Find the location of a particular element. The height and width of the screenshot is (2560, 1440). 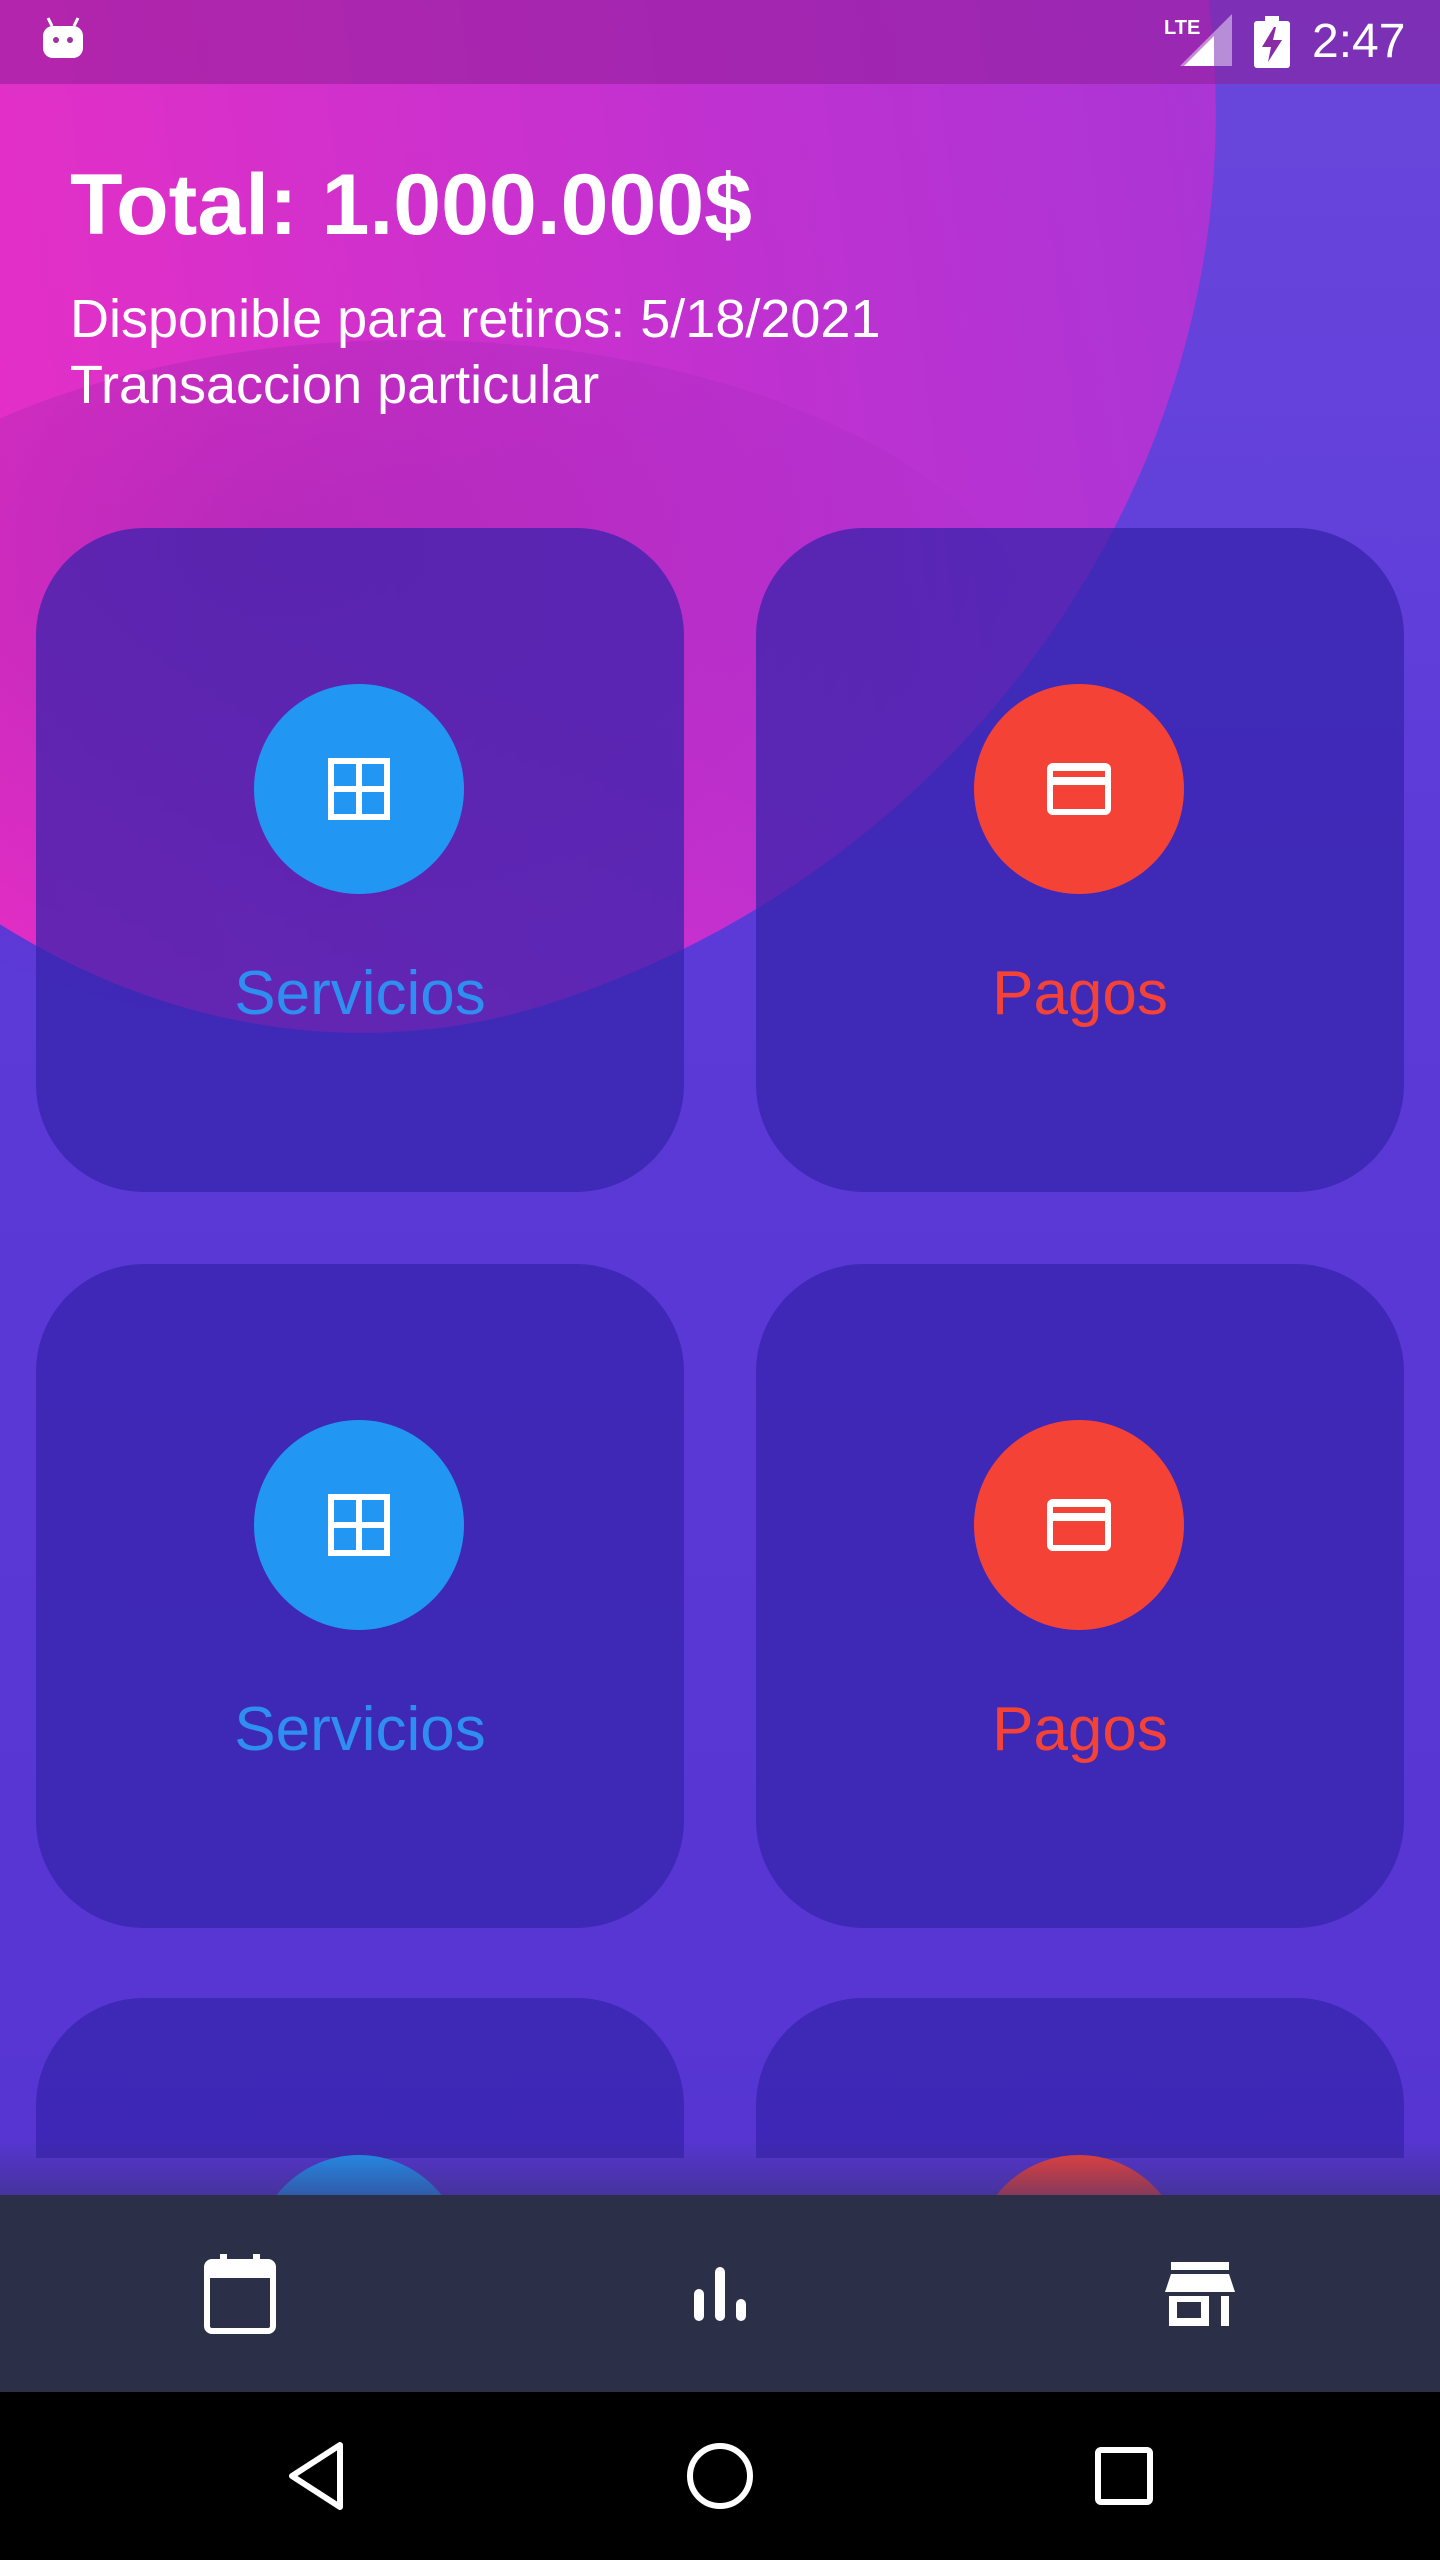

lte-signal-icon: LTE is located at coordinates (1198, 40).